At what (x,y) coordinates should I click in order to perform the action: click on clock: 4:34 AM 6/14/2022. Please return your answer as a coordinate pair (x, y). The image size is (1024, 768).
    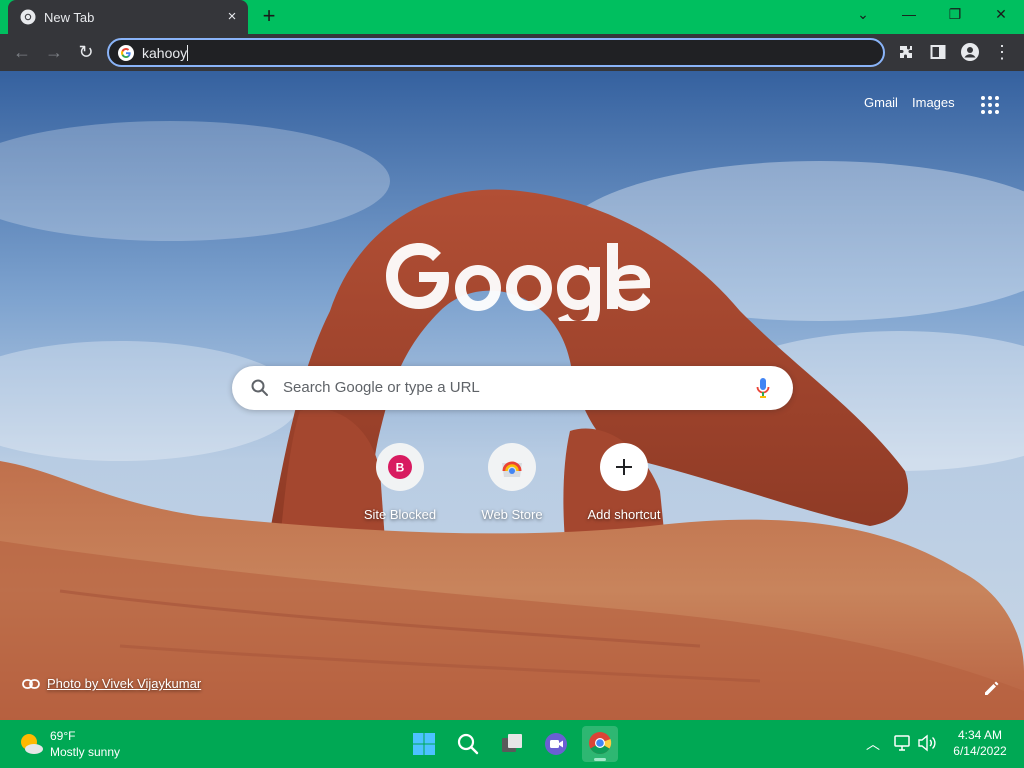
    Looking at the image, I should click on (980, 743).